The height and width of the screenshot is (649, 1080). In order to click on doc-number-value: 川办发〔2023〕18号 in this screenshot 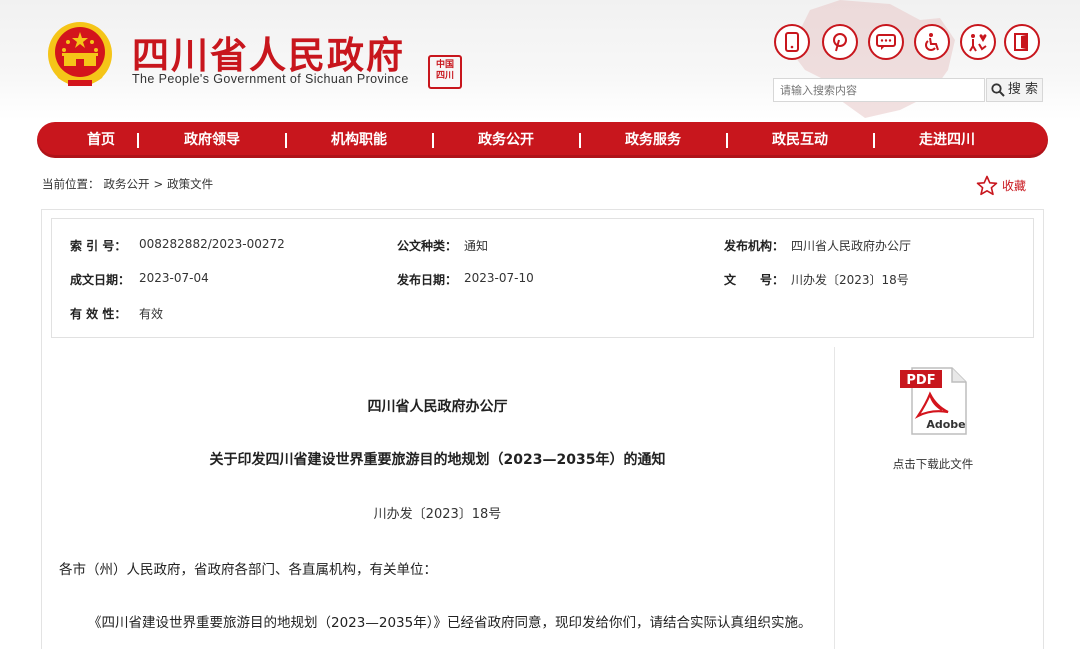, I will do `click(850, 280)`.